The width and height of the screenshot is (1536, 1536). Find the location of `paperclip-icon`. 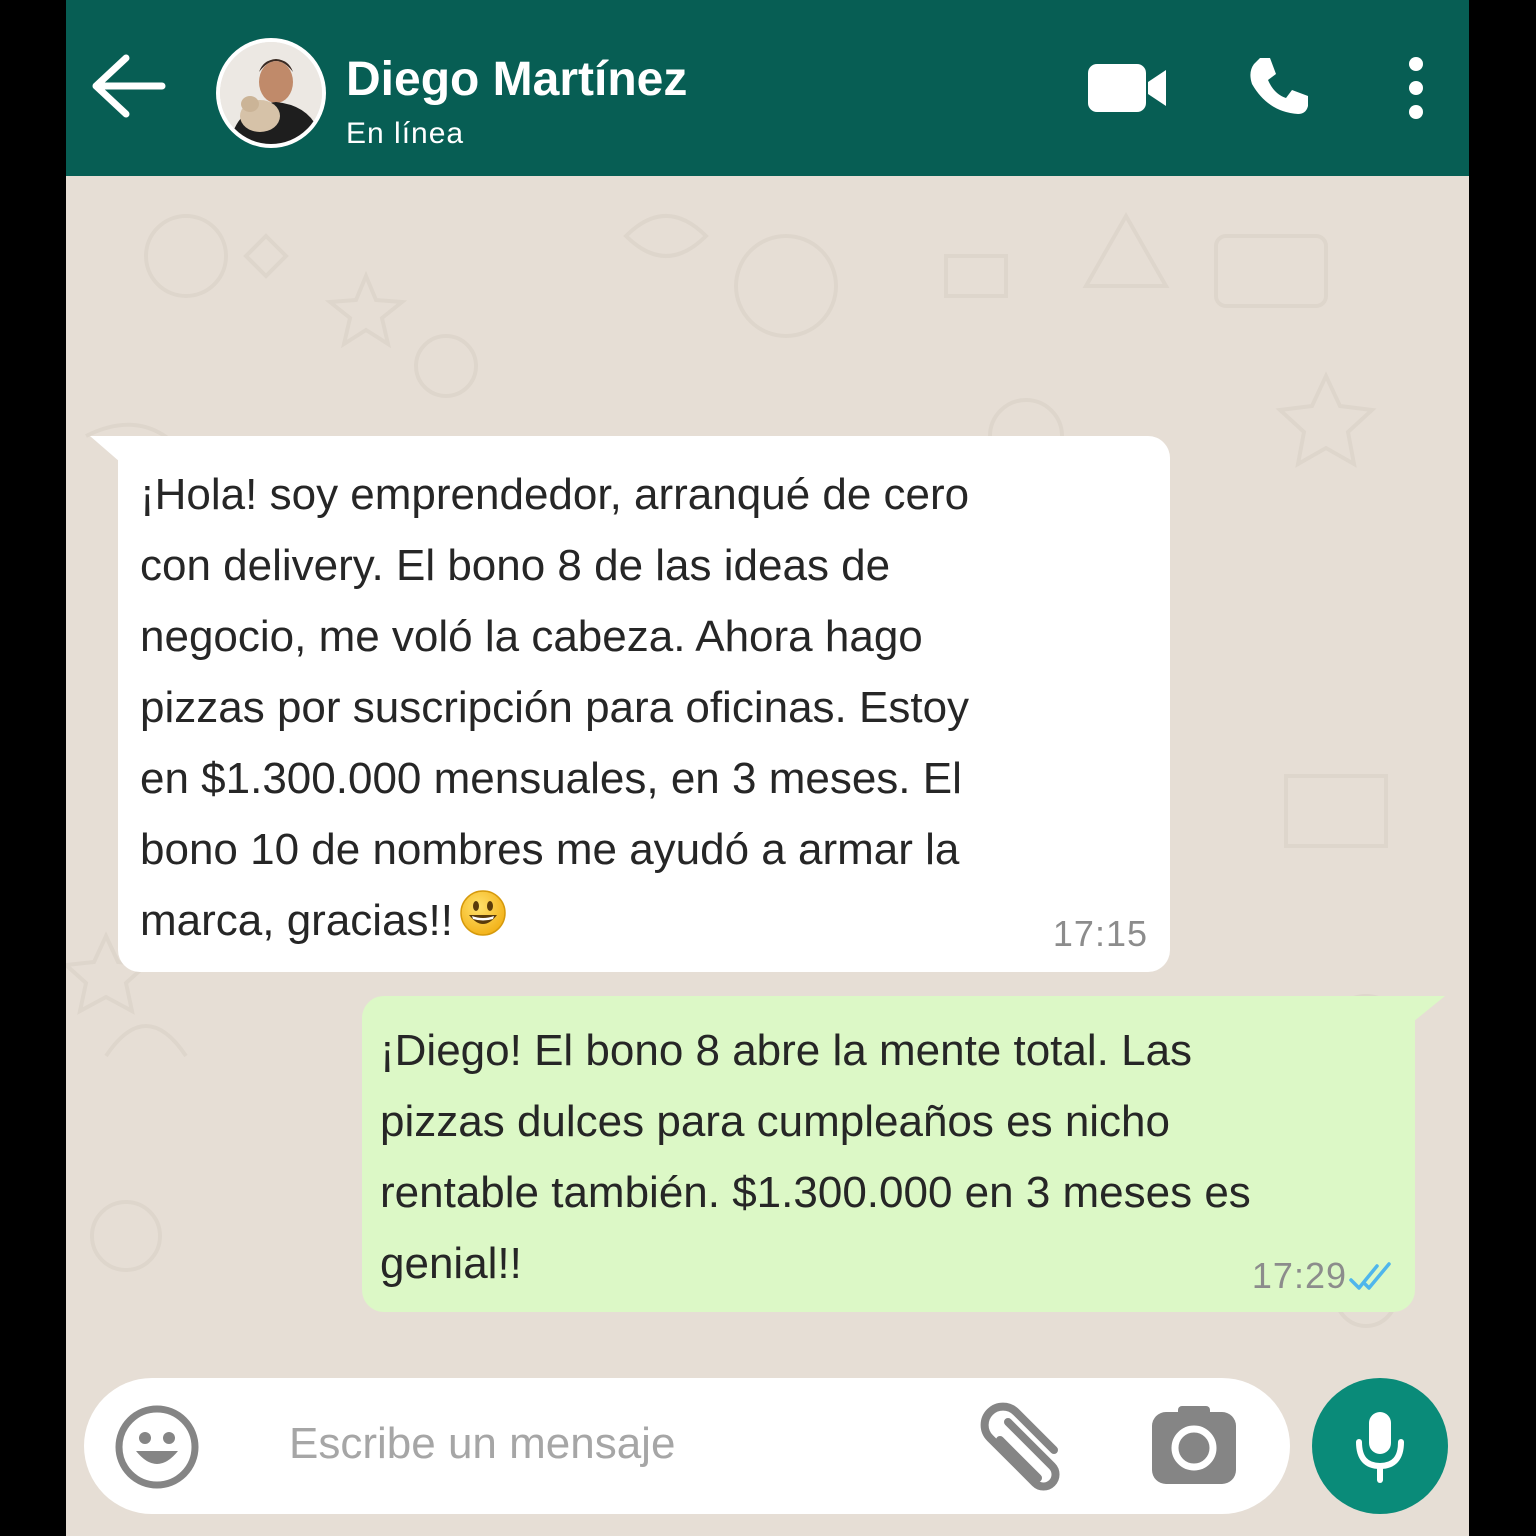

paperclip-icon is located at coordinates (1022, 1450).